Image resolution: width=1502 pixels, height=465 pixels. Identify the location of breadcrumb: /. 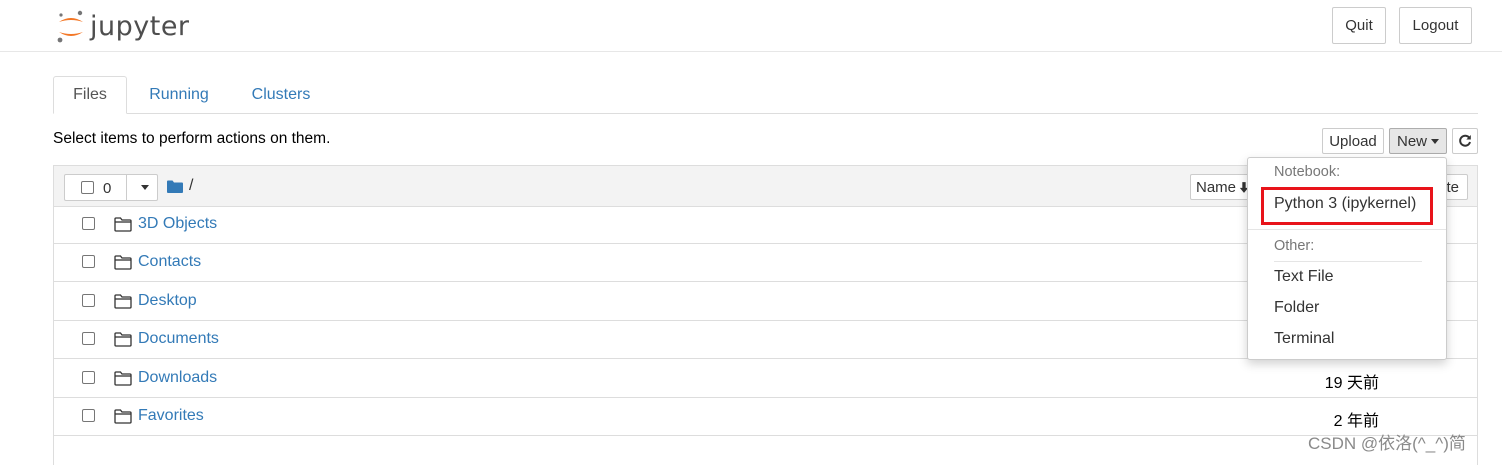
(180, 186).